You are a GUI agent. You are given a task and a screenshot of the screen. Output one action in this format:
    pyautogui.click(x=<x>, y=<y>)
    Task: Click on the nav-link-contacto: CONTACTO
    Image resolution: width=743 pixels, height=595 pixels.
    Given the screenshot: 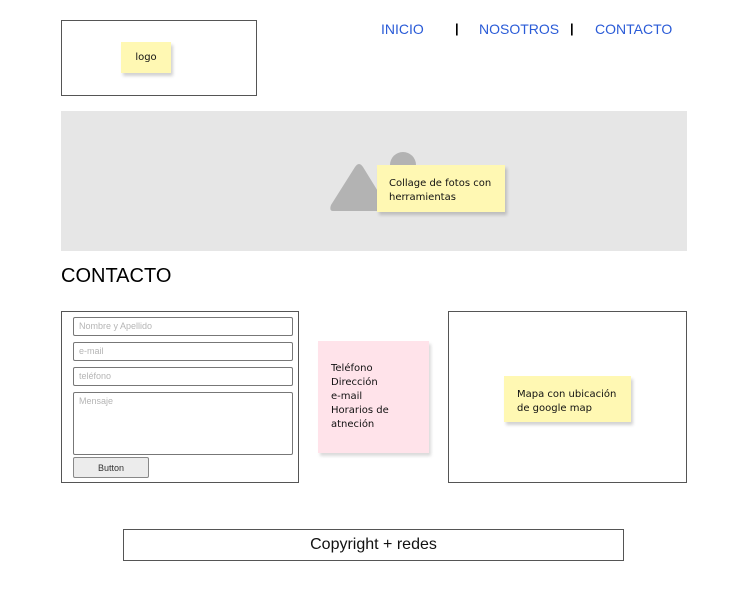 What is the action you would take?
    pyautogui.click(x=633, y=29)
    